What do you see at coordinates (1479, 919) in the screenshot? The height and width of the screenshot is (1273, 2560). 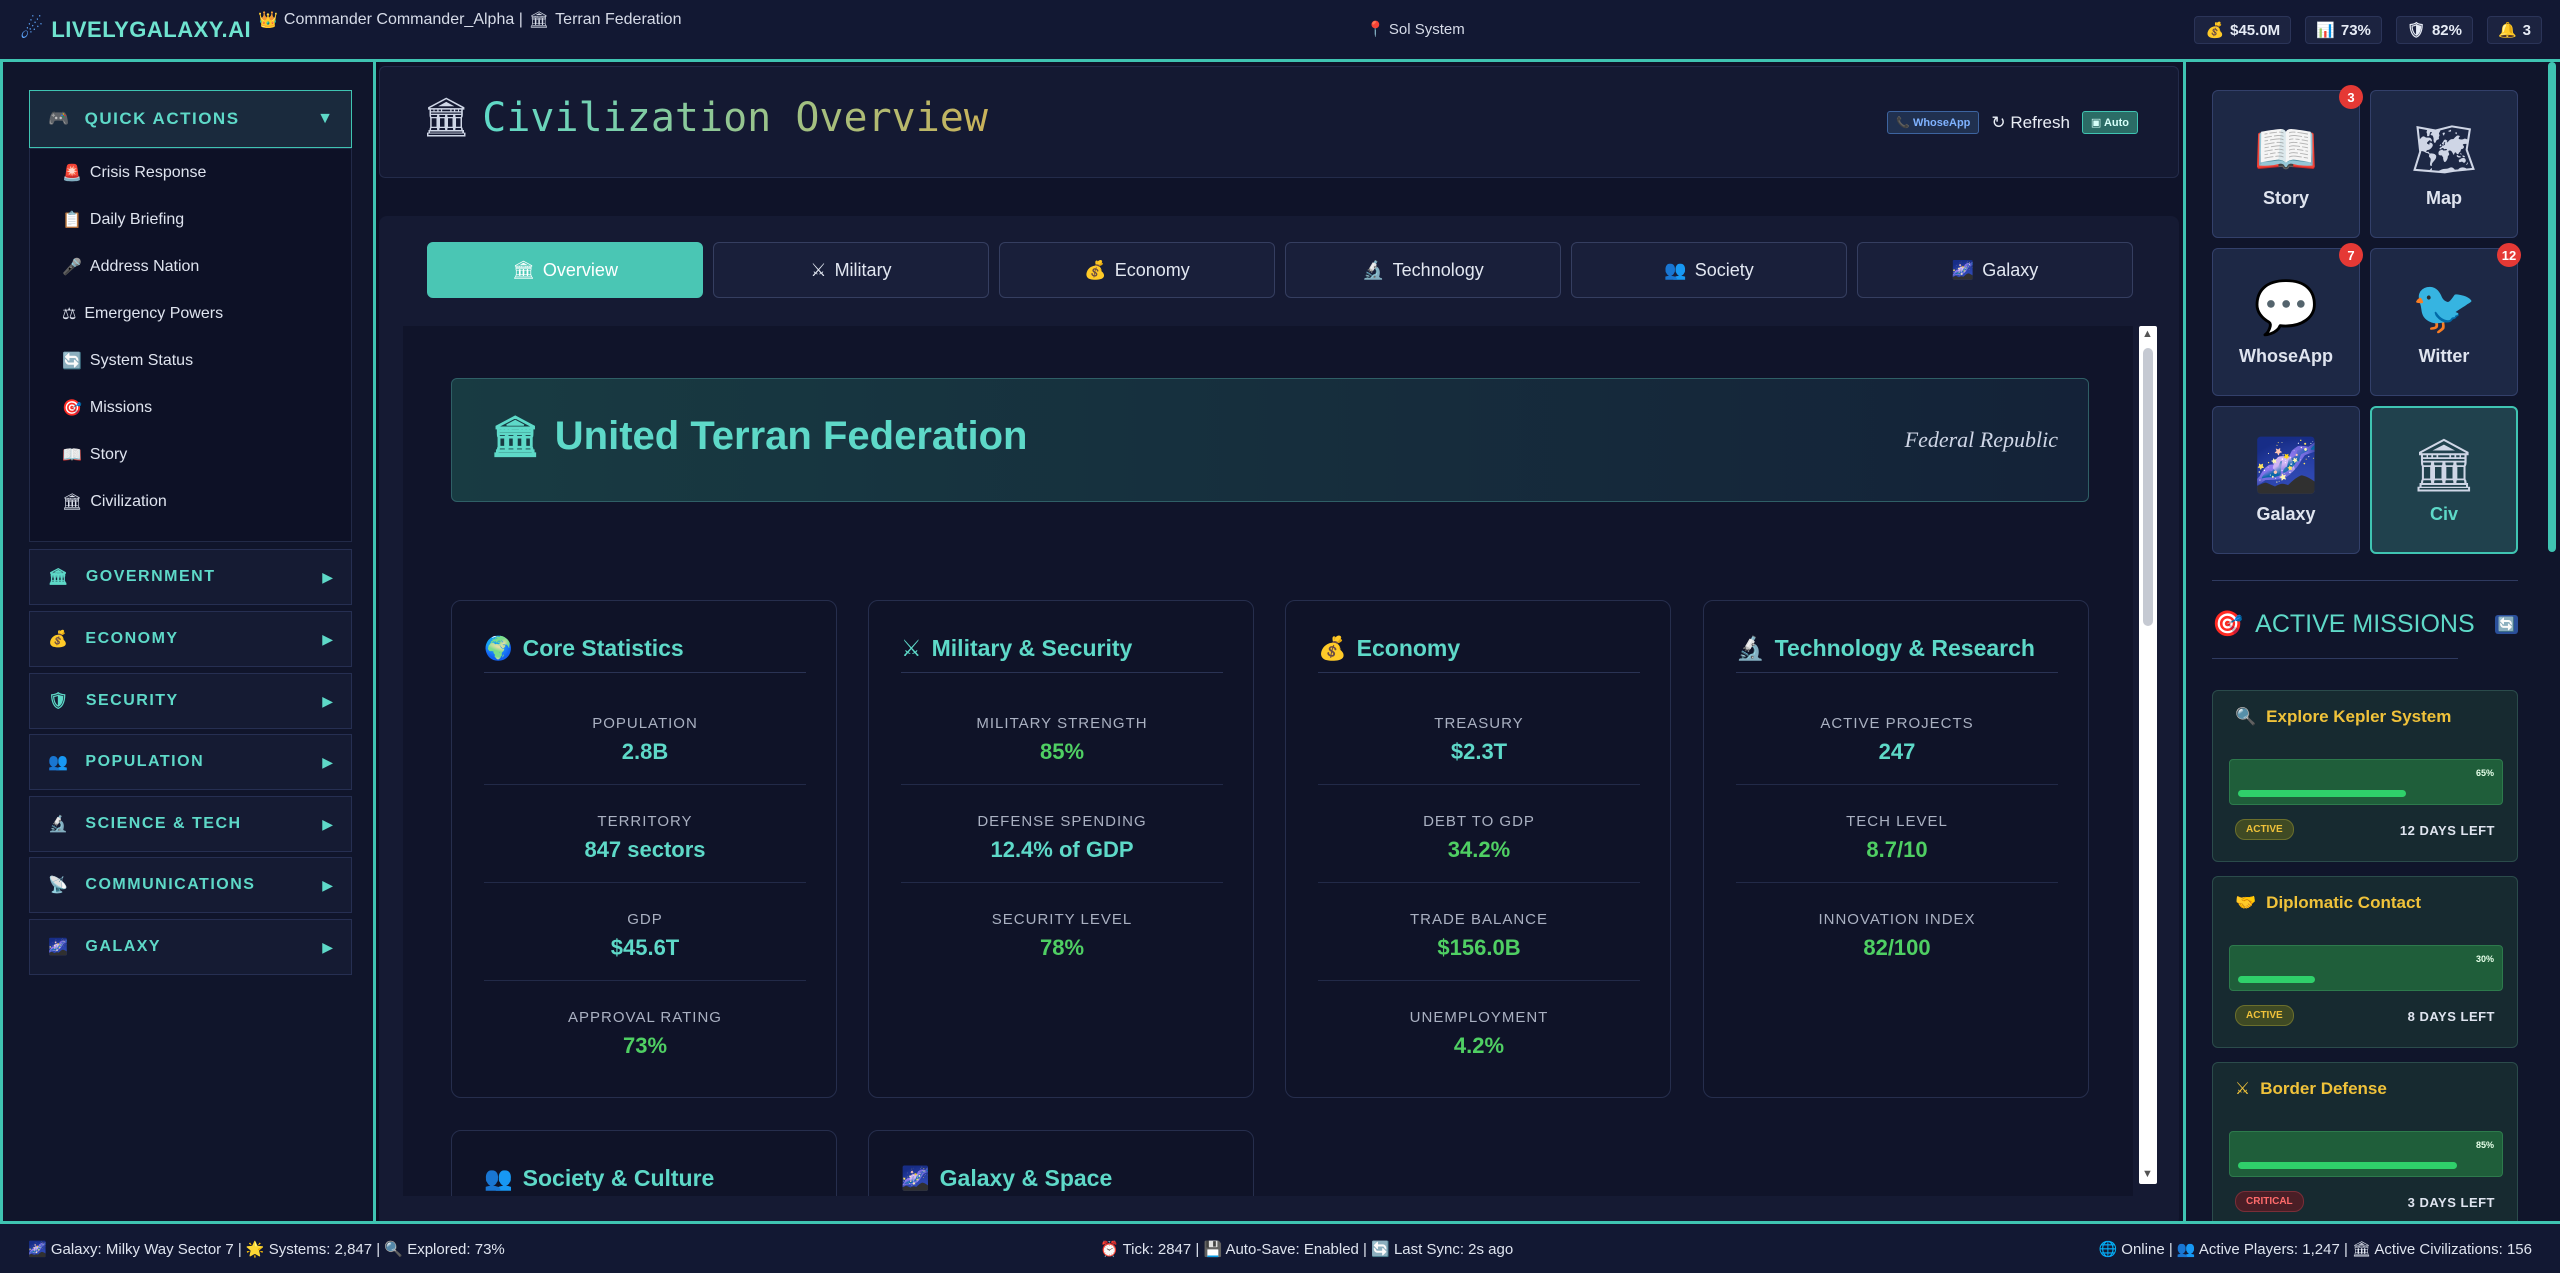 I see `stat-label: TRADE BALANCE` at bounding box center [1479, 919].